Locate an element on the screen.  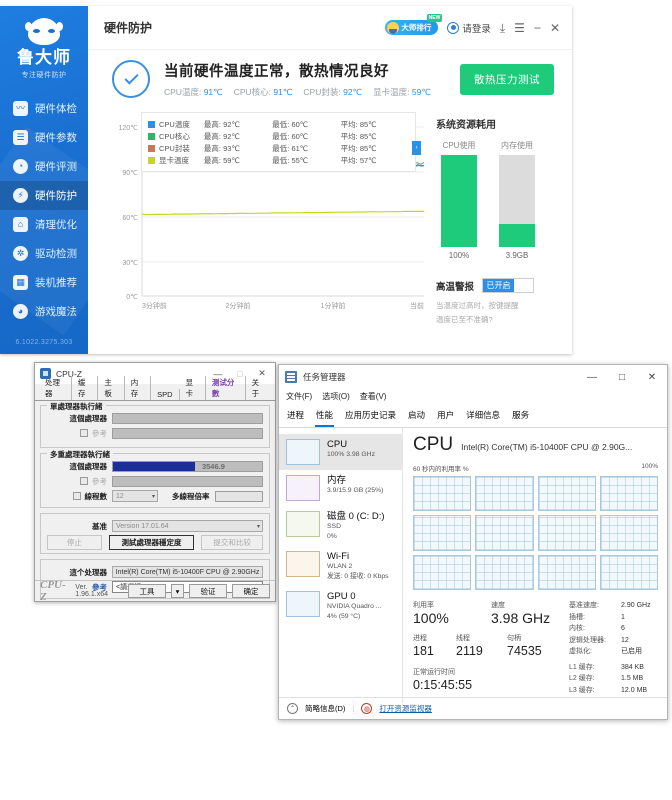
multi-score-value: 3546.9 is located at coordinates (213, 466).